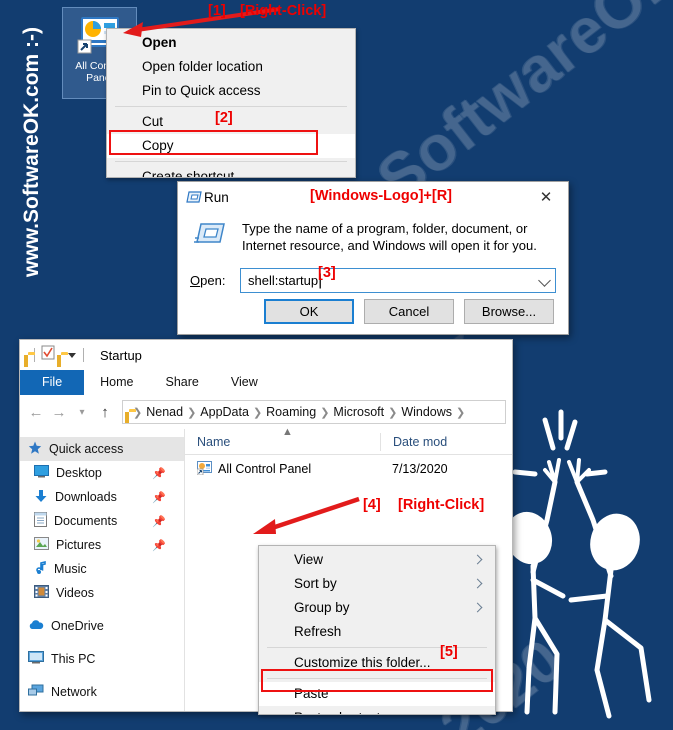 This screenshot has height=730, width=673. Describe the element at coordinates (266, 355) in the screenshot. I see `quick-access-toolbar: Startup` at that location.